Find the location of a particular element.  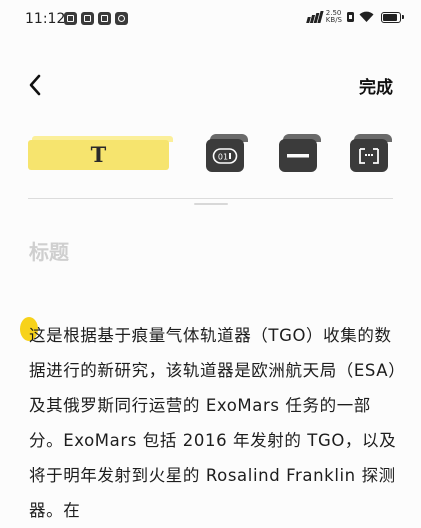

signal-strength-icon is located at coordinates (314, 17).